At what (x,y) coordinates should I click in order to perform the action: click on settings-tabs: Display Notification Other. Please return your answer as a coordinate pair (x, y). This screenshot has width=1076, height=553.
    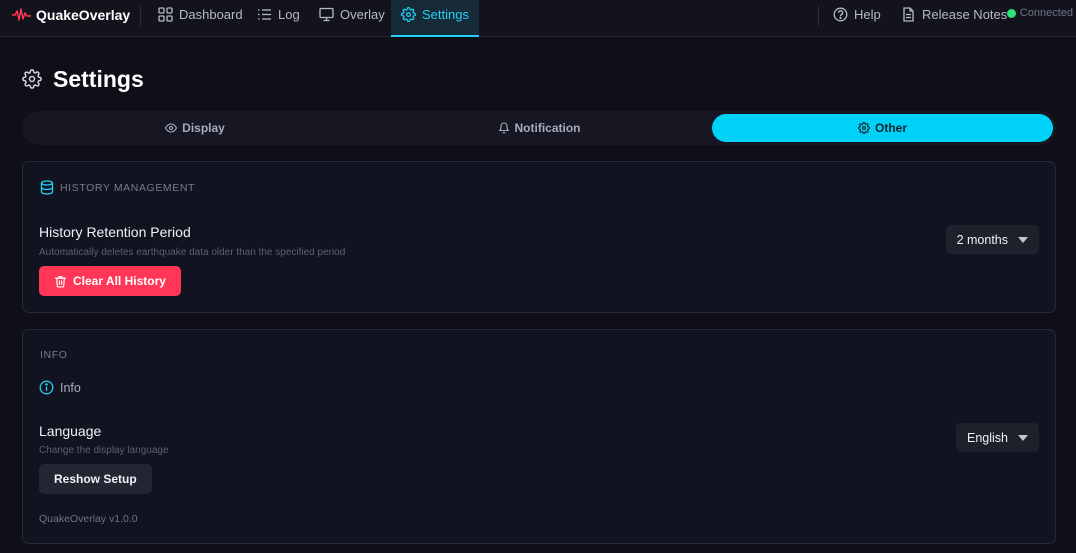
    Looking at the image, I should click on (539, 128).